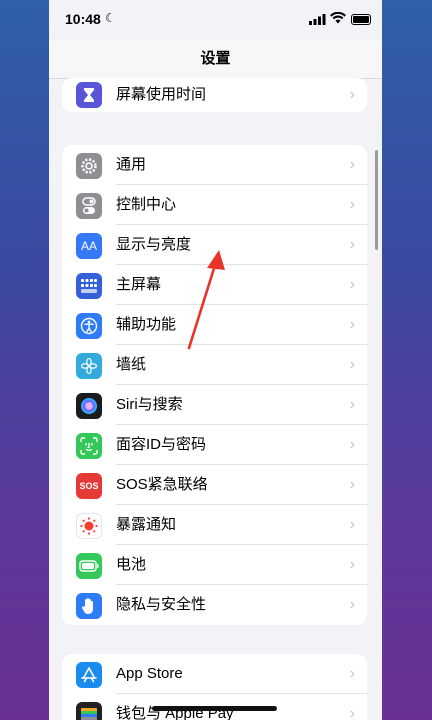  Describe the element at coordinates (206, 300) in the screenshot. I see `annotation-arrow-icon` at that location.